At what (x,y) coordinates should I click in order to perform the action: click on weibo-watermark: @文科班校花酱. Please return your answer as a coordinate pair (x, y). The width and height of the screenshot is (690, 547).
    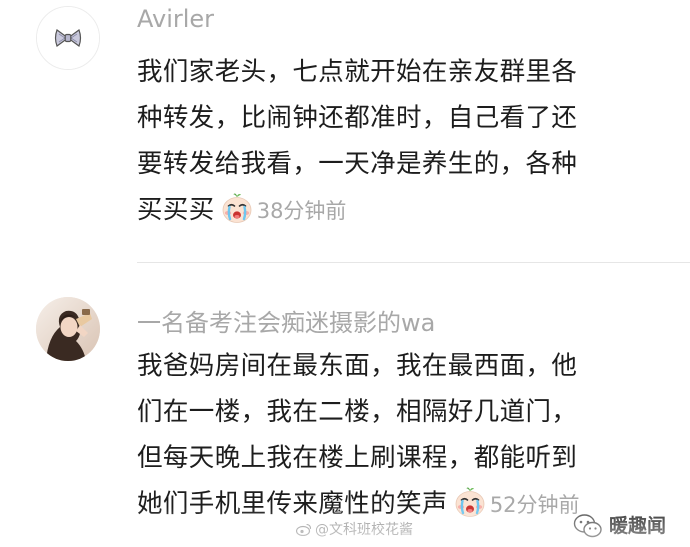
    Looking at the image, I should click on (354, 529).